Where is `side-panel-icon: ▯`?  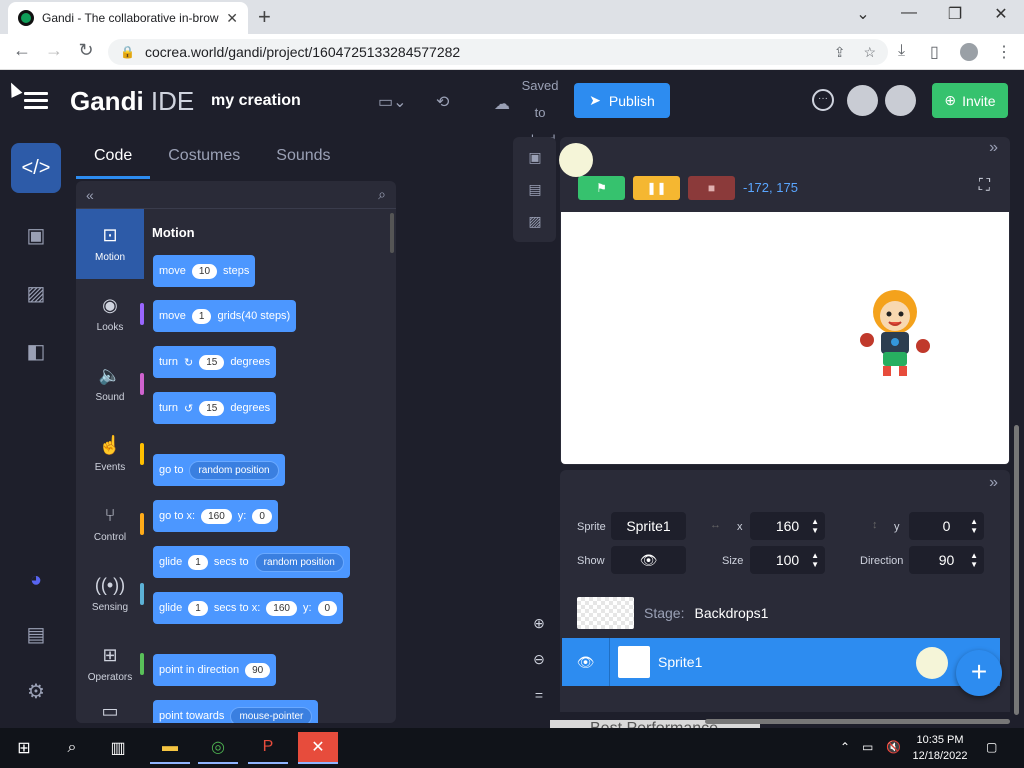
side-panel-icon: ▯ is located at coordinates (934, 52).